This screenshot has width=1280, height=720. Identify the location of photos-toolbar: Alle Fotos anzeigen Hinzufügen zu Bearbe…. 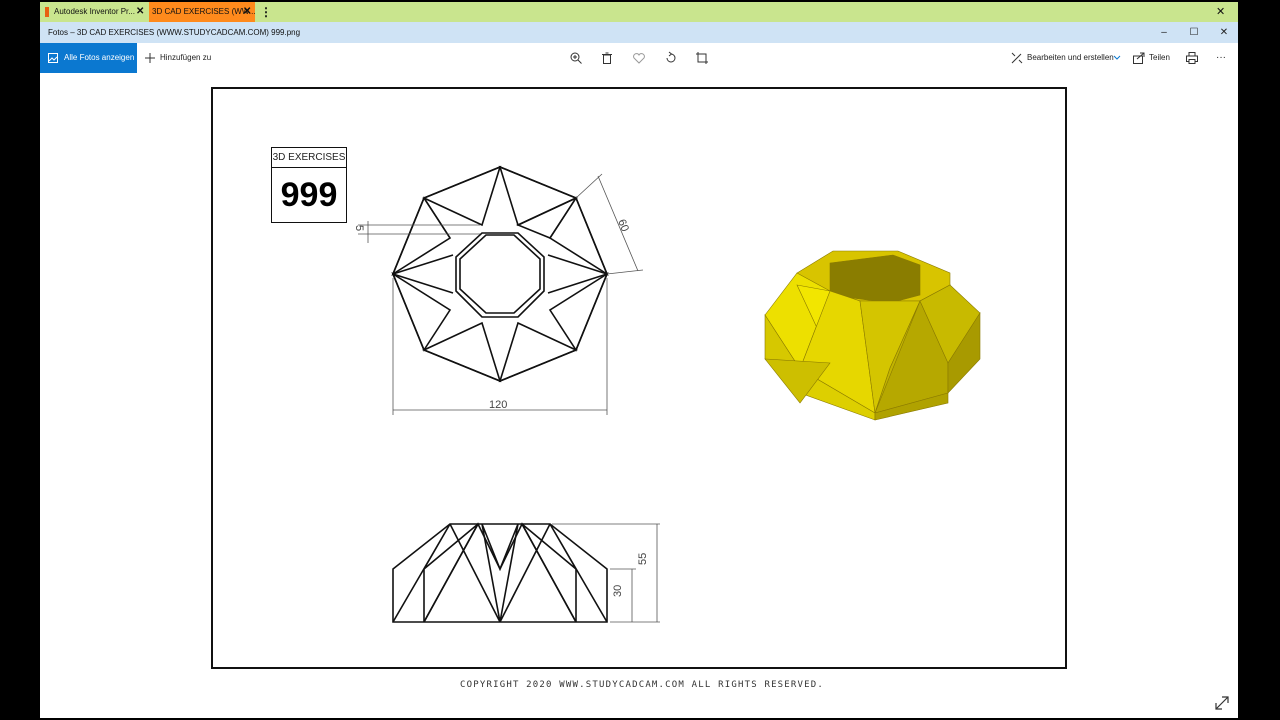
(639, 58).